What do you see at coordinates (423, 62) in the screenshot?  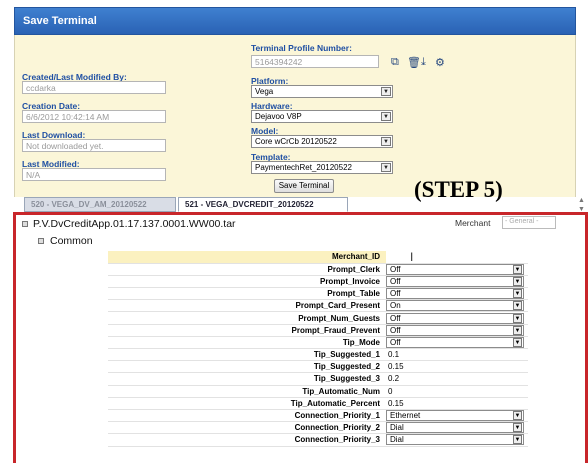 I see `download-icon: ⤓` at bounding box center [423, 62].